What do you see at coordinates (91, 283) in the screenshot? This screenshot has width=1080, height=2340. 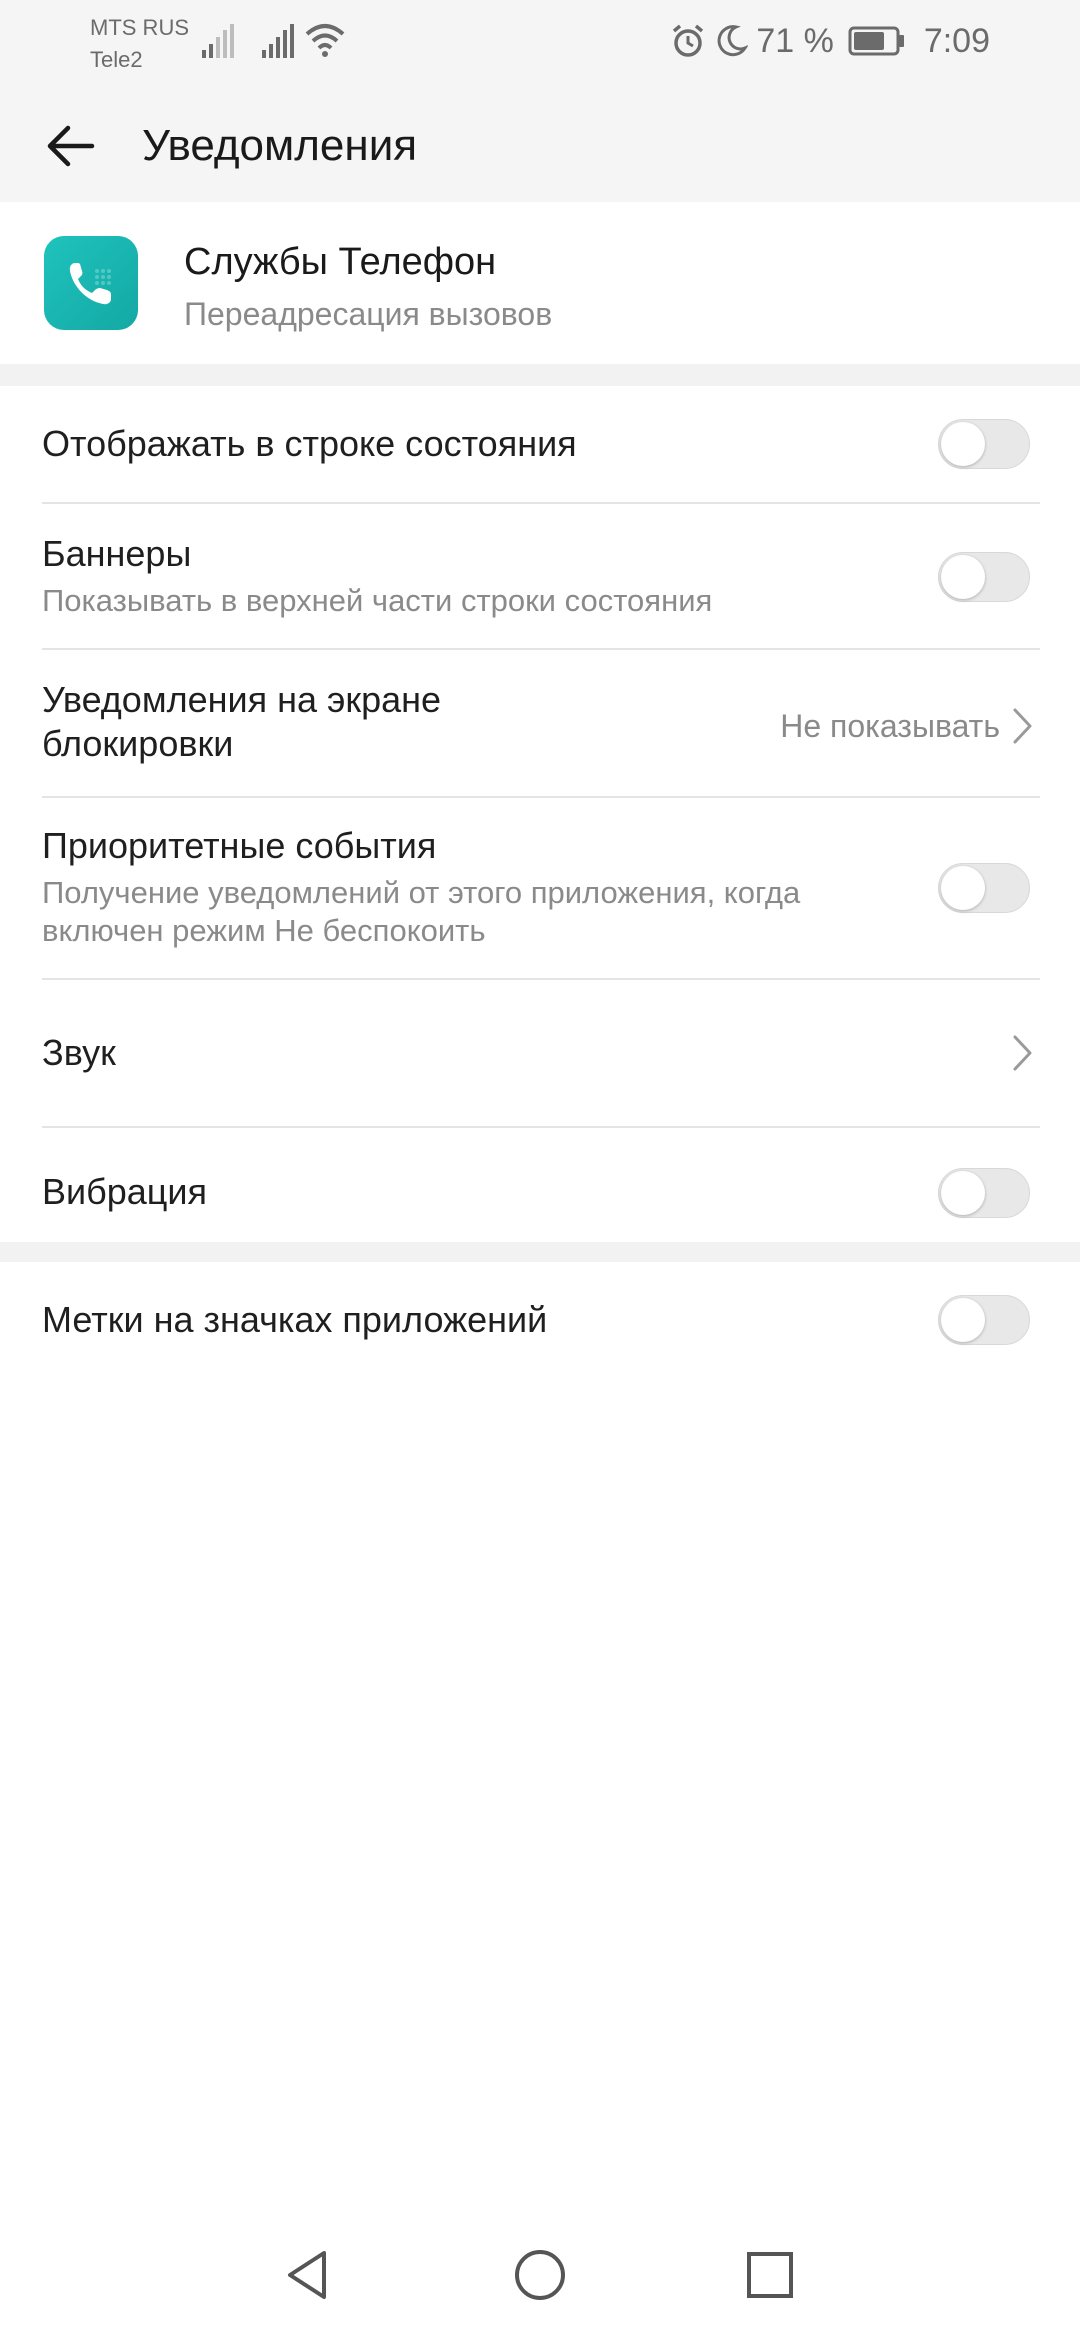 I see `phone-icon` at bounding box center [91, 283].